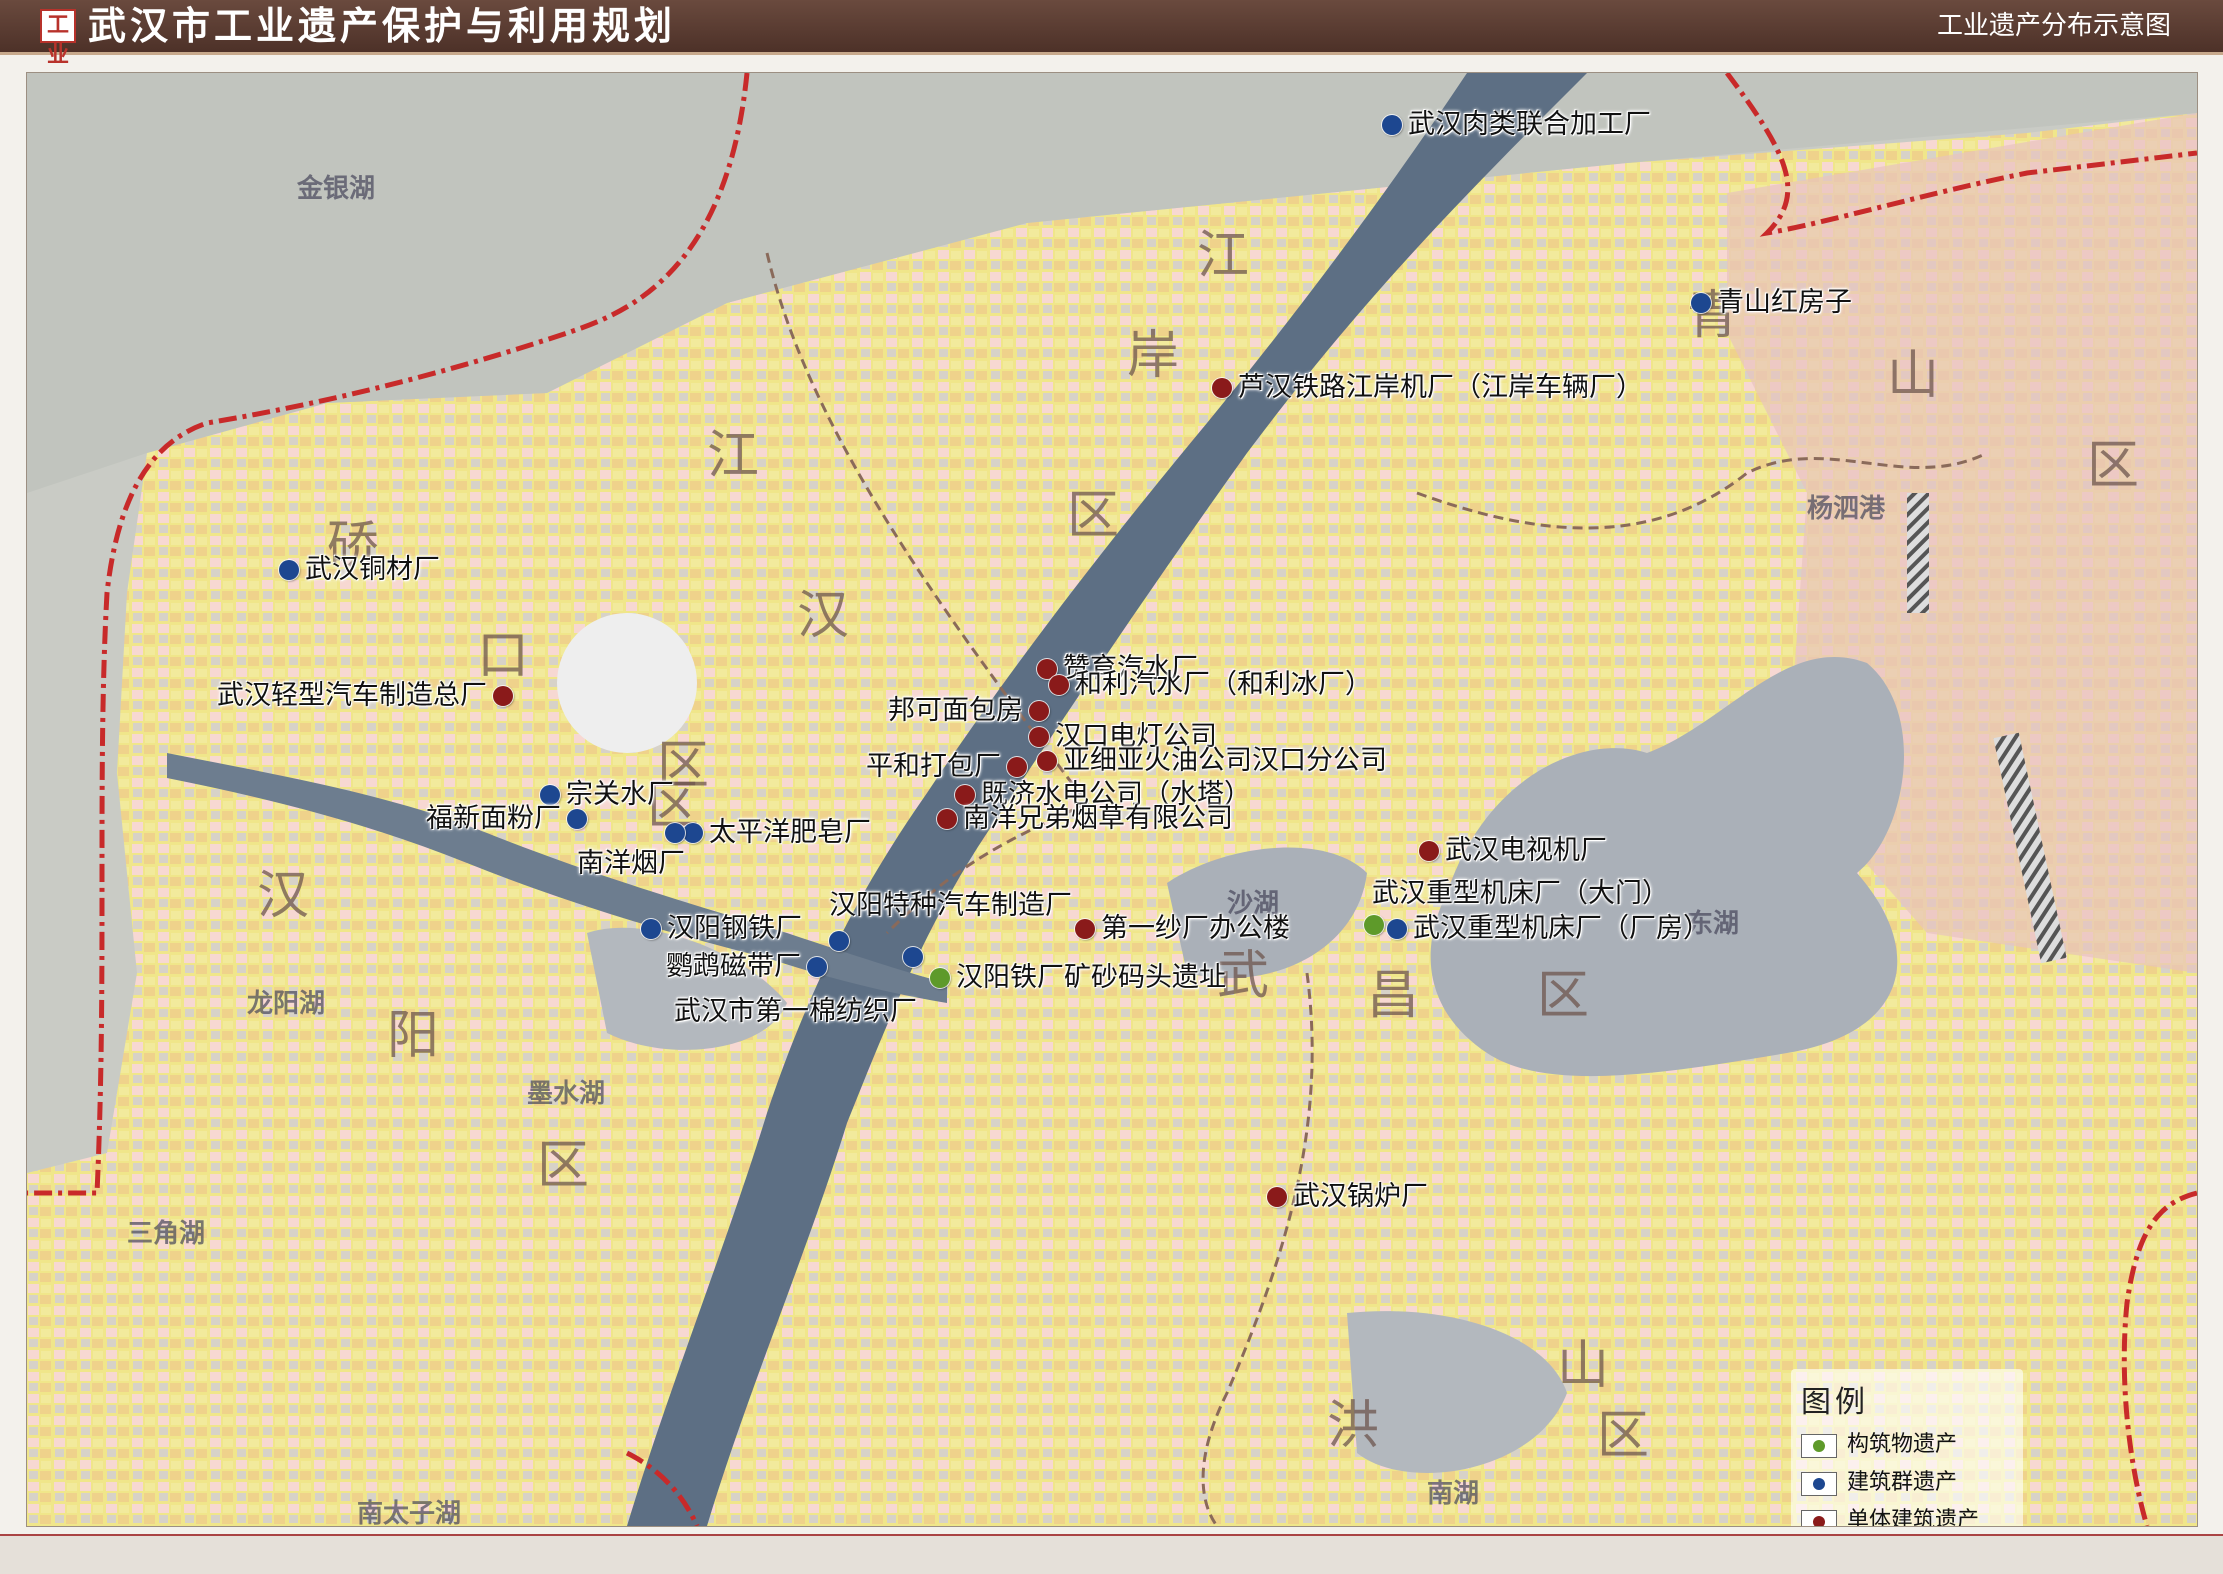 The height and width of the screenshot is (1574, 2223). Describe the element at coordinates (790, 832) in the screenshot. I see `site-label: 太平洋肥皂厂` at that location.